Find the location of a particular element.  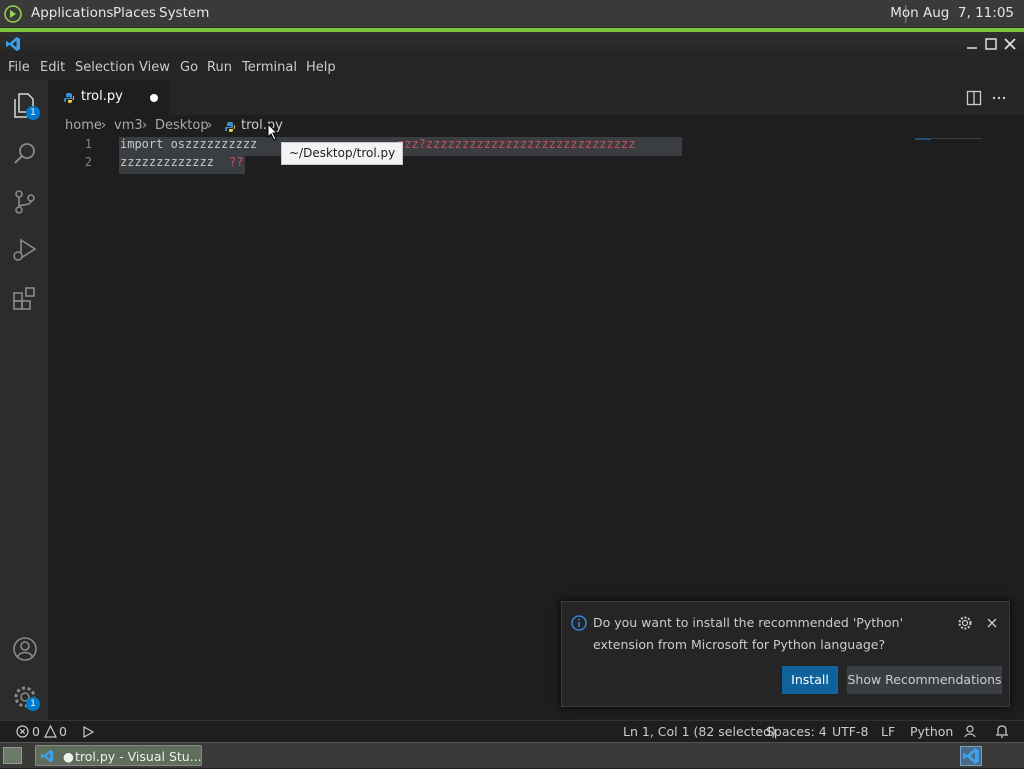

editor-tab-bar is located at coordinates (536, 97).